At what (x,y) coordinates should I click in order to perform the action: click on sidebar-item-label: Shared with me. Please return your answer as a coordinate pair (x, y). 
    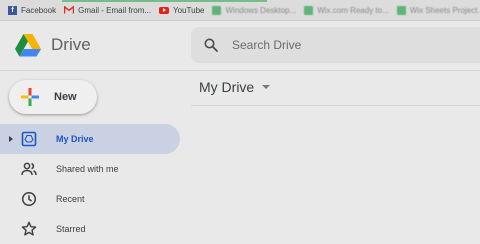
    Looking at the image, I should click on (87, 169).